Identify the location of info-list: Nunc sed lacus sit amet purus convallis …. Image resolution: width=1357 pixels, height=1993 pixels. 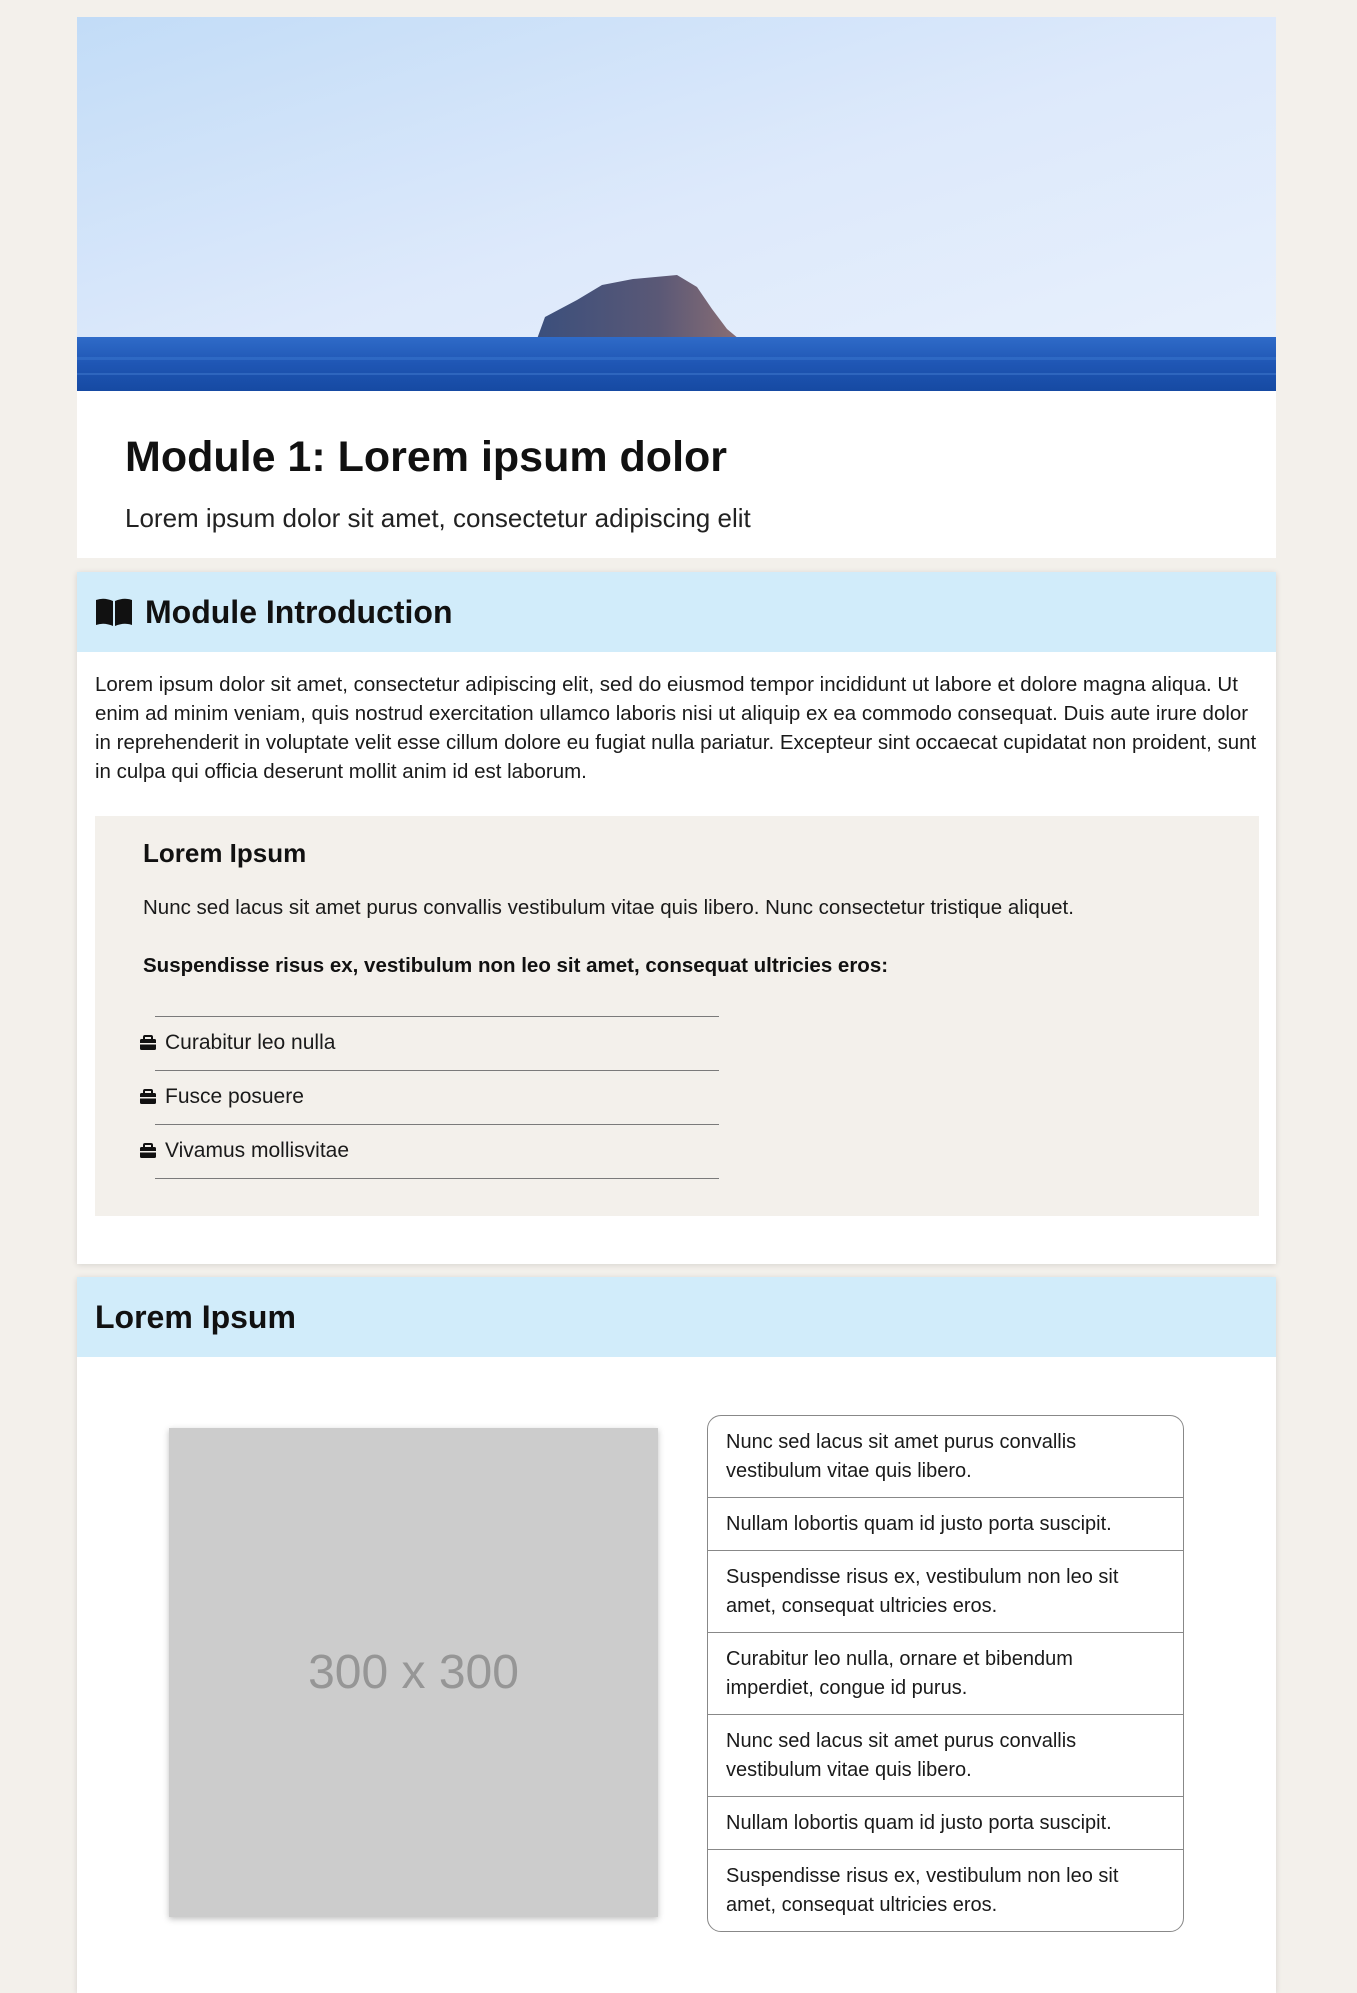
(945, 1673).